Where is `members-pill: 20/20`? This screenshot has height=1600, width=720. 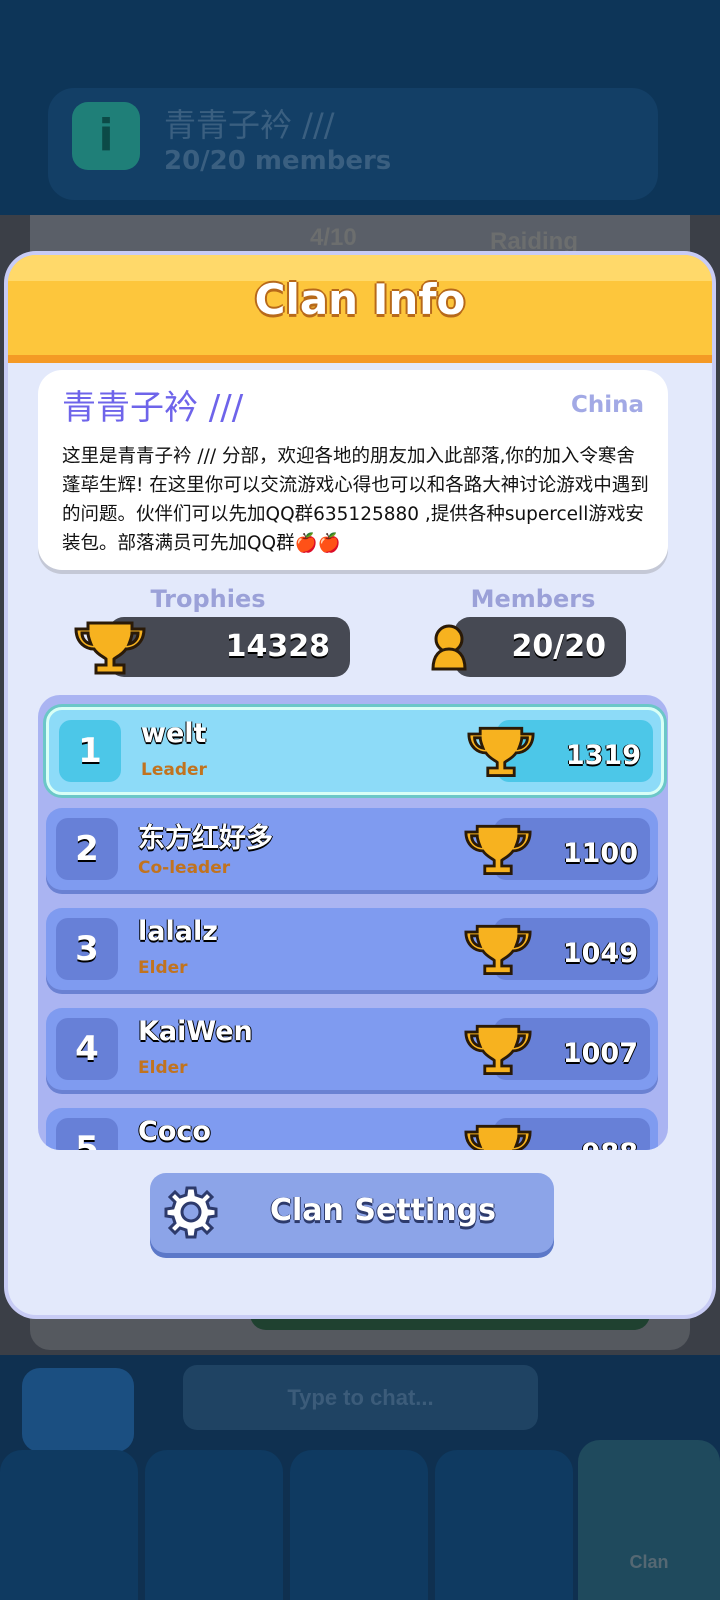
members-pill: 20/20 is located at coordinates (540, 647).